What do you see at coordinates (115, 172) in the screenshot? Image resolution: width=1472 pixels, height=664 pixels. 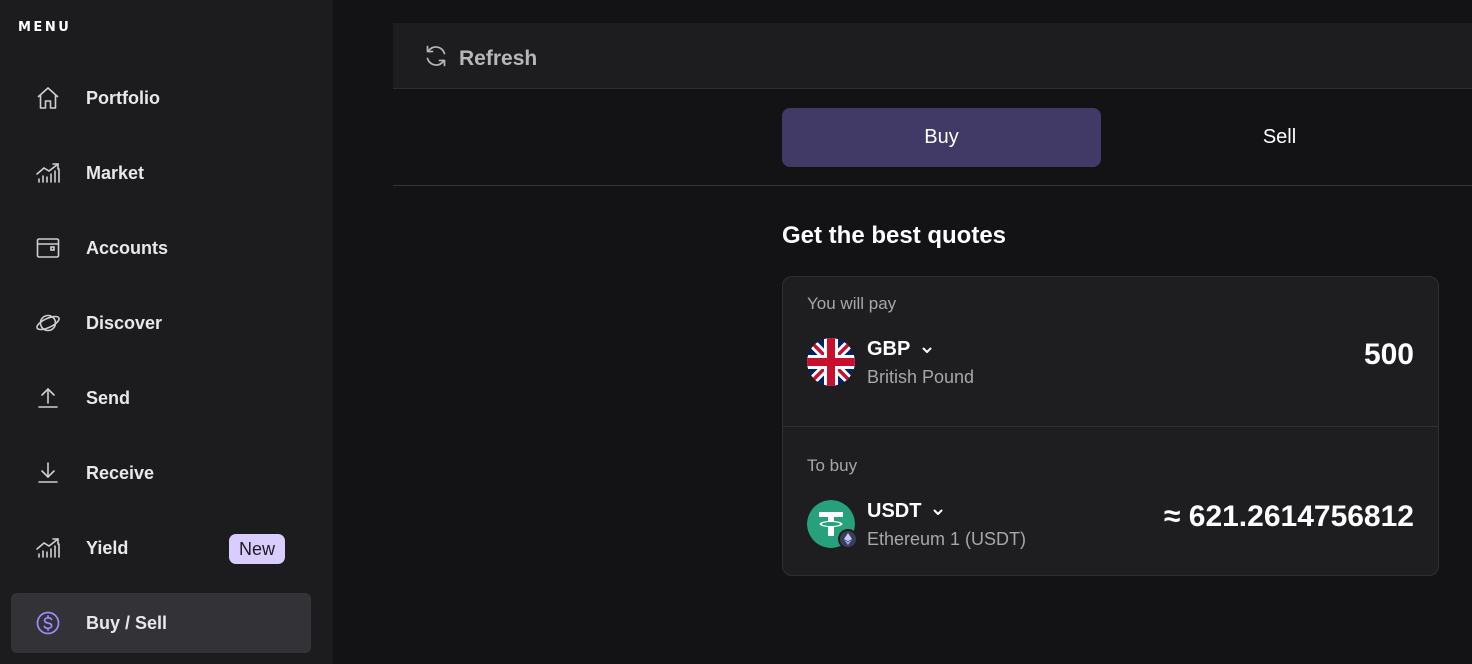 I see `sidebar-item-label: Market` at bounding box center [115, 172].